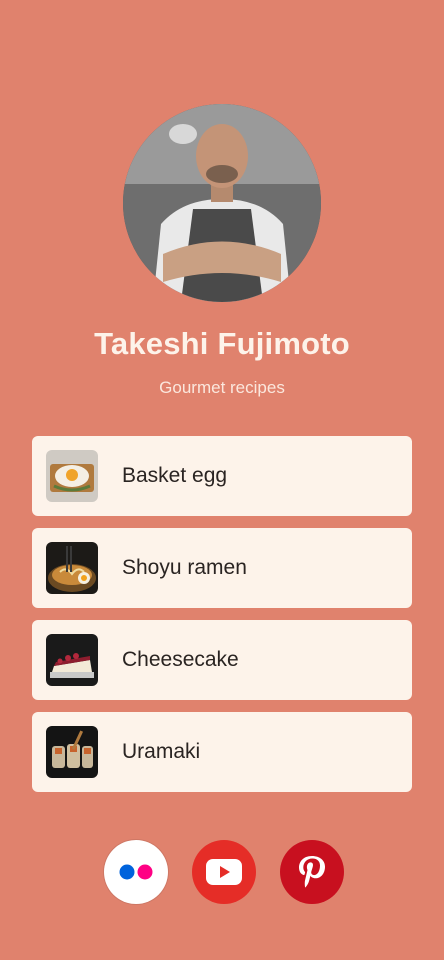 The height and width of the screenshot is (960, 444). I want to click on link-basket-egg: Basket egg, so click(222, 476).